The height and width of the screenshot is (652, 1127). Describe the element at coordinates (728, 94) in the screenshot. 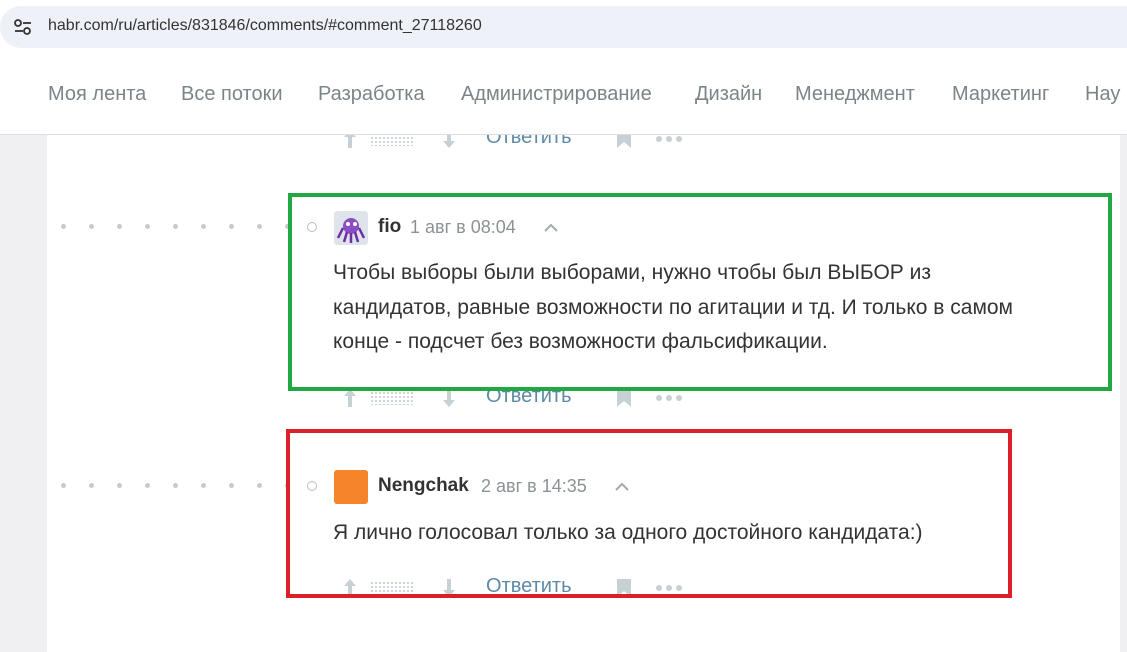

I see `nav-item-design: Дизайн` at that location.